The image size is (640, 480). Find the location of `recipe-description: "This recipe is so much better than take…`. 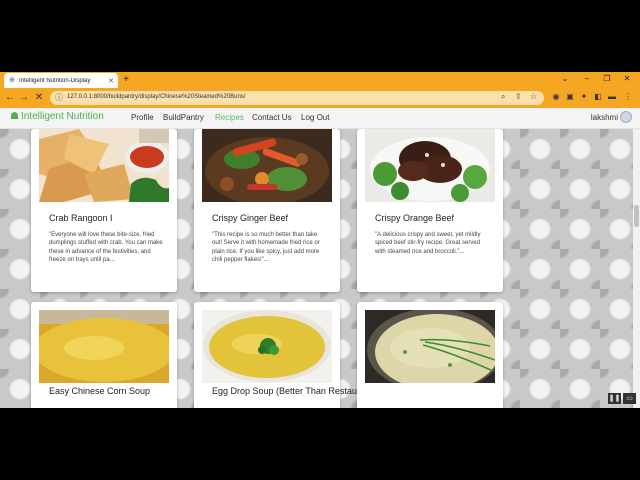

recipe-description: "This recipe is so much better than take… is located at coordinates (266, 248).